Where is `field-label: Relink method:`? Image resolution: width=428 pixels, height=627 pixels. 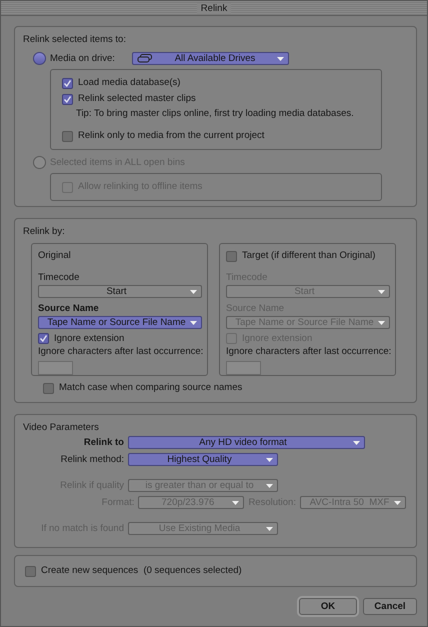 field-label: Relink method: is located at coordinates (92, 460).